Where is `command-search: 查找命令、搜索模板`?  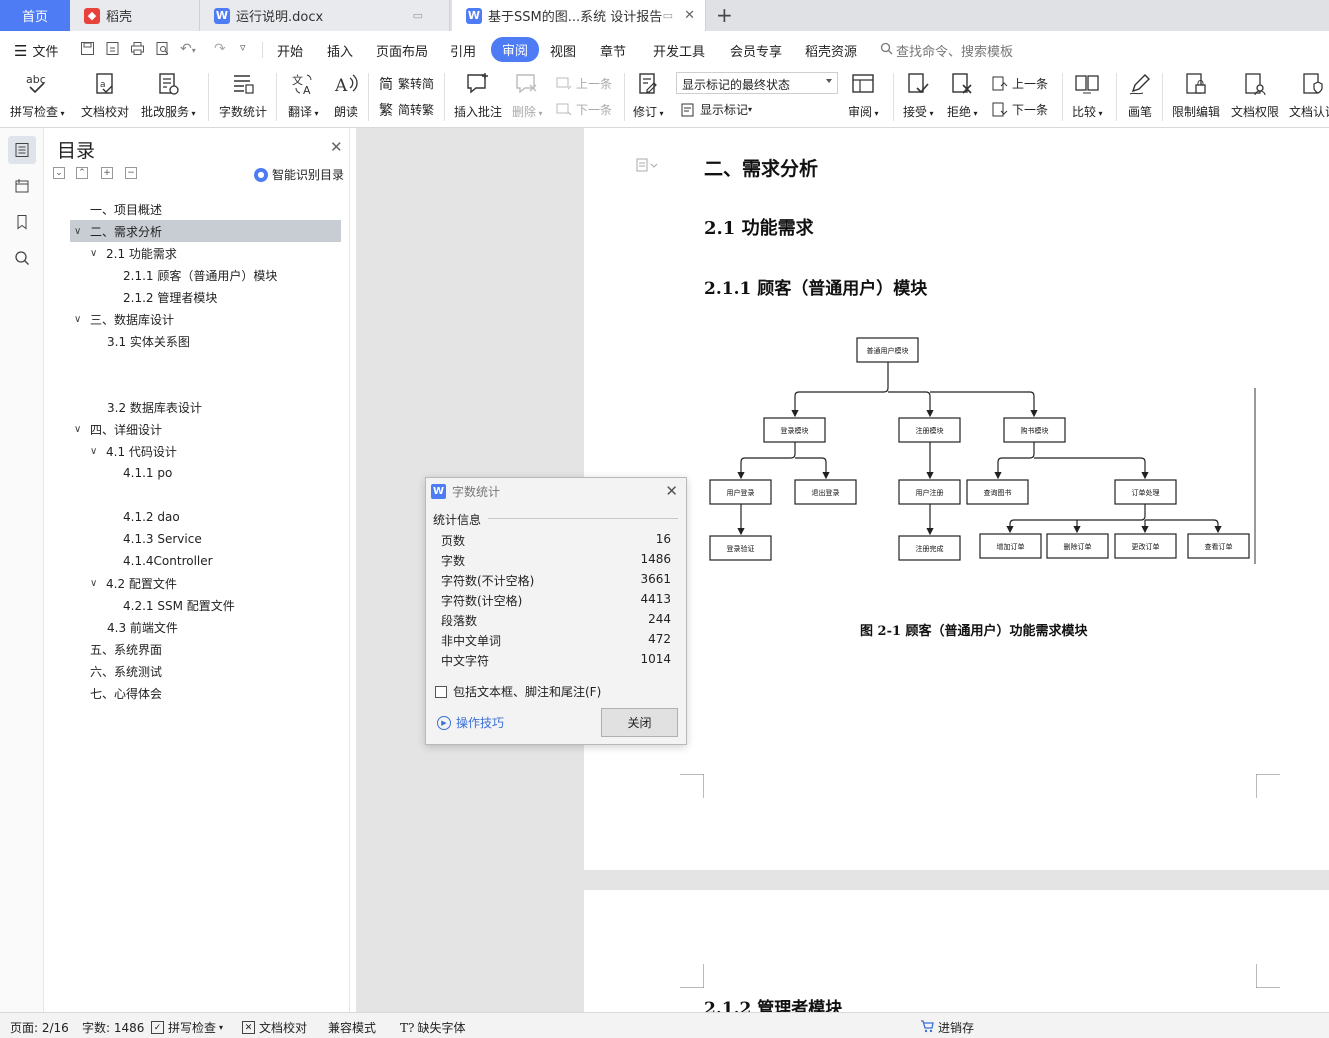 command-search: 查找命令、搜索模板 is located at coordinates (946, 50).